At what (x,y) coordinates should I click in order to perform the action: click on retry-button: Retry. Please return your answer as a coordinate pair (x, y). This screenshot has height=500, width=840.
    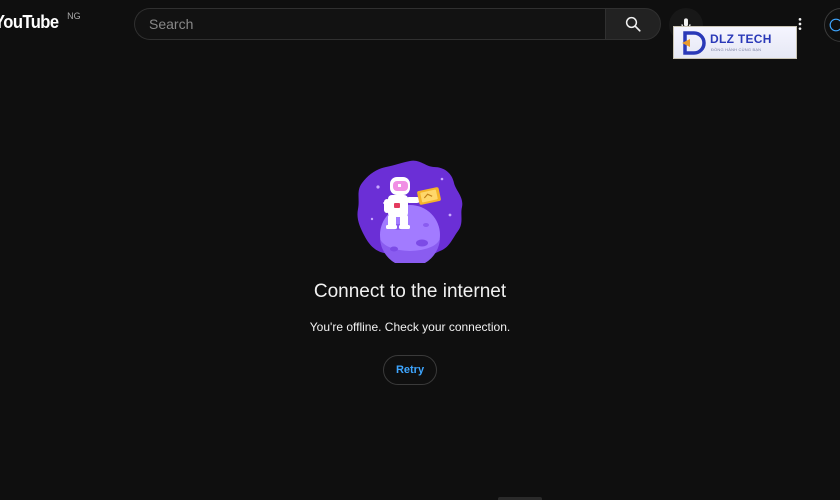
    Looking at the image, I should click on (410, 370).